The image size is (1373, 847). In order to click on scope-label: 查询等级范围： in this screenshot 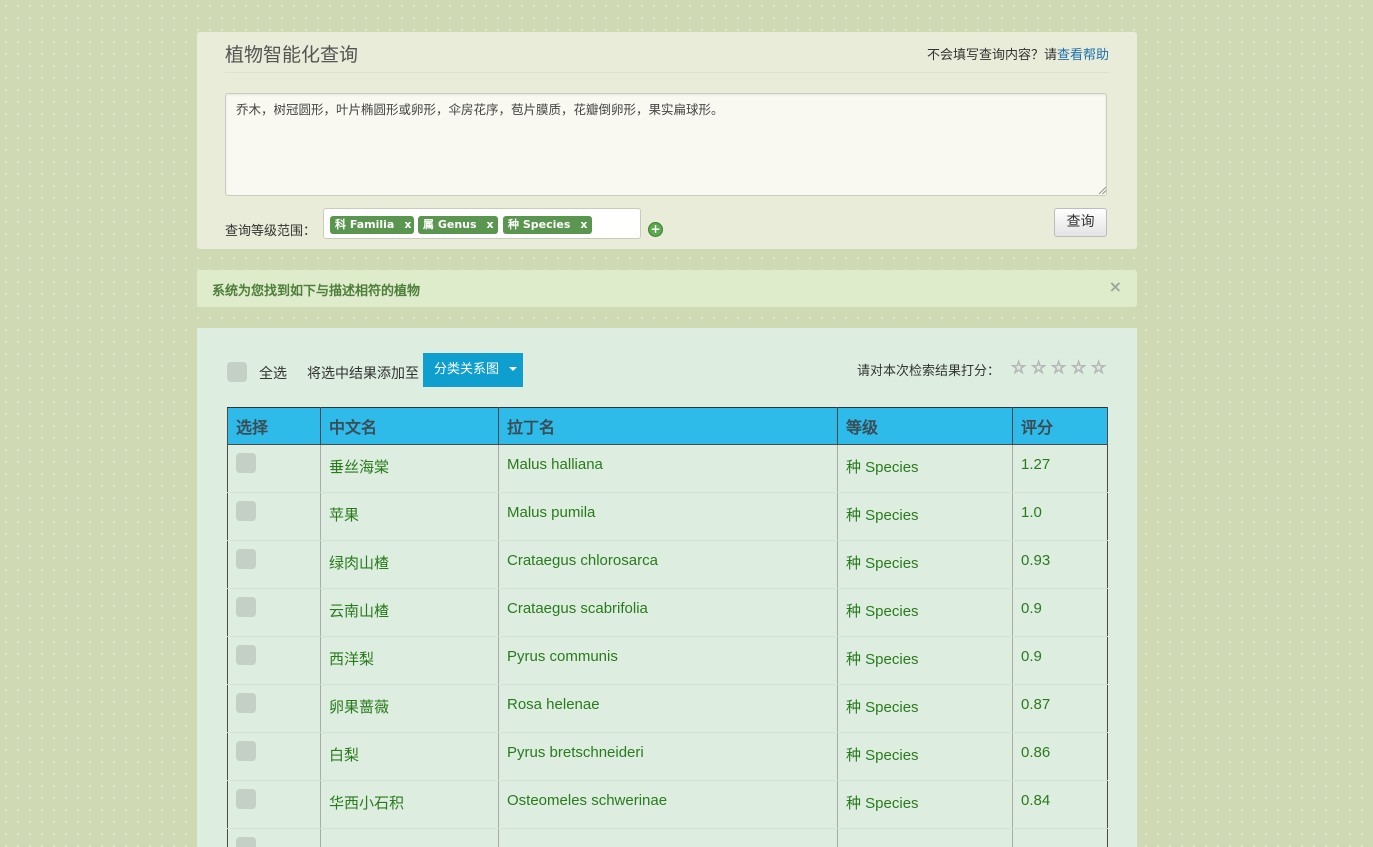, I will do `click(271, 231)`.